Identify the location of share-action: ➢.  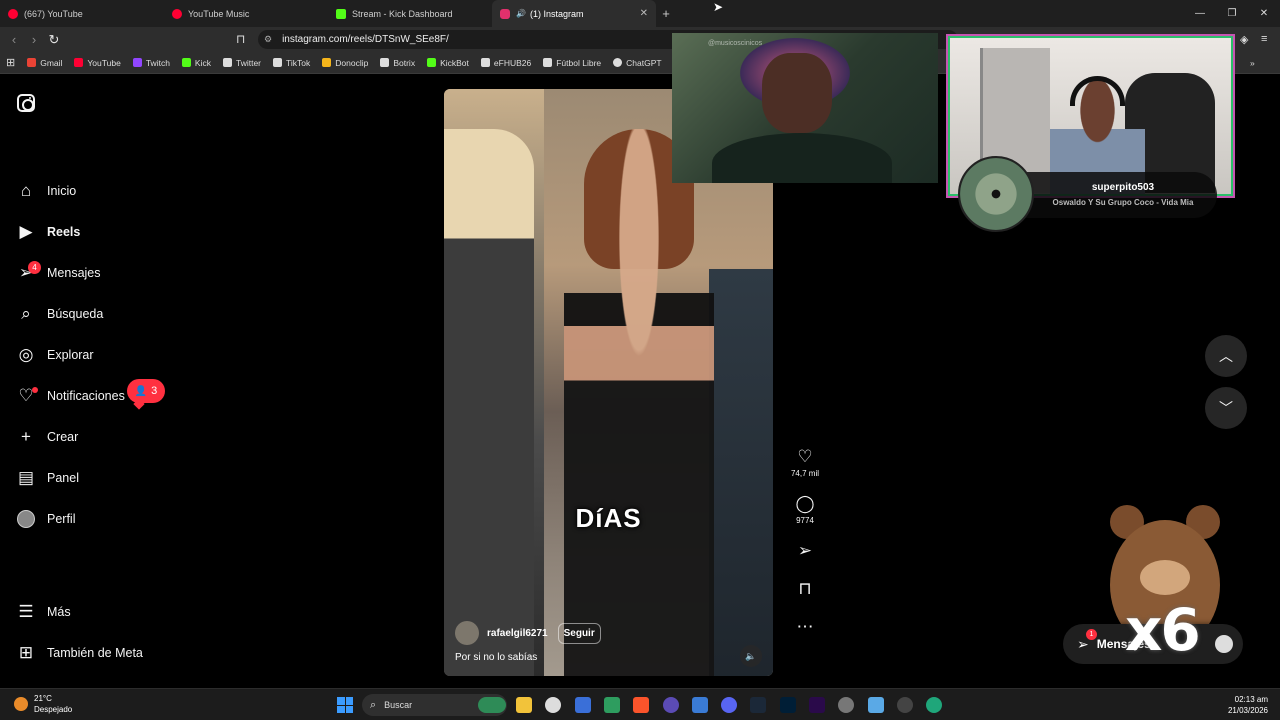
(805, 551).